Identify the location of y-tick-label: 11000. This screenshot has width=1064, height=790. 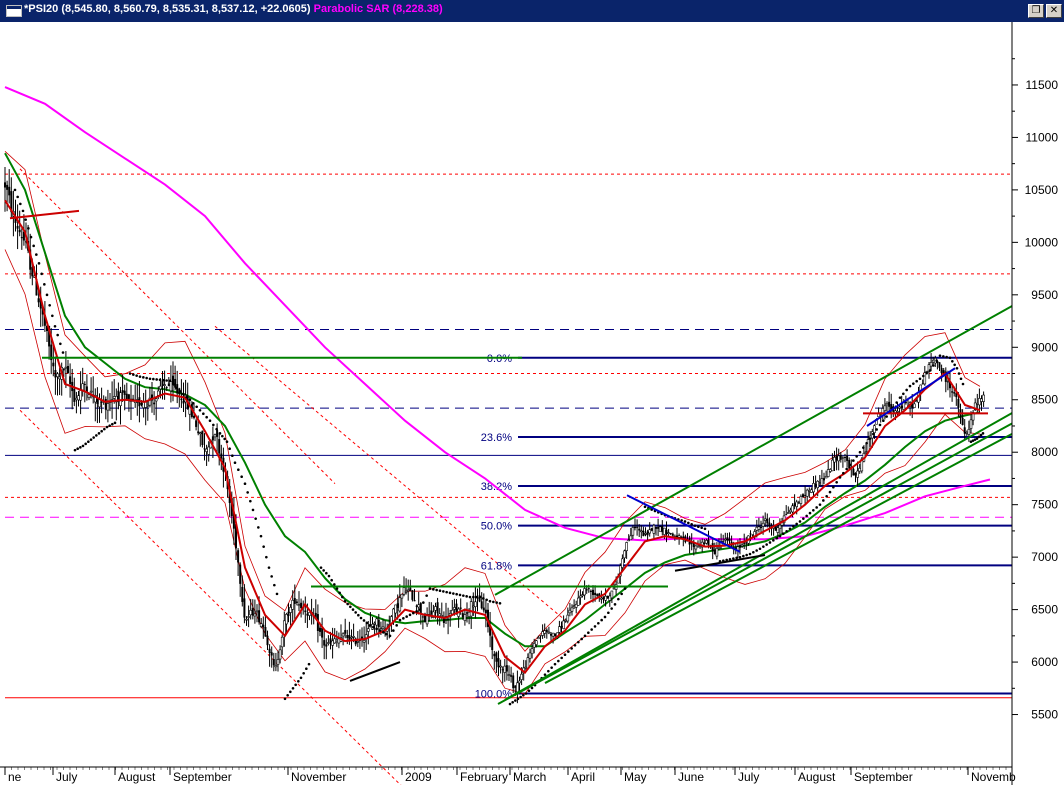
(1042, 137).